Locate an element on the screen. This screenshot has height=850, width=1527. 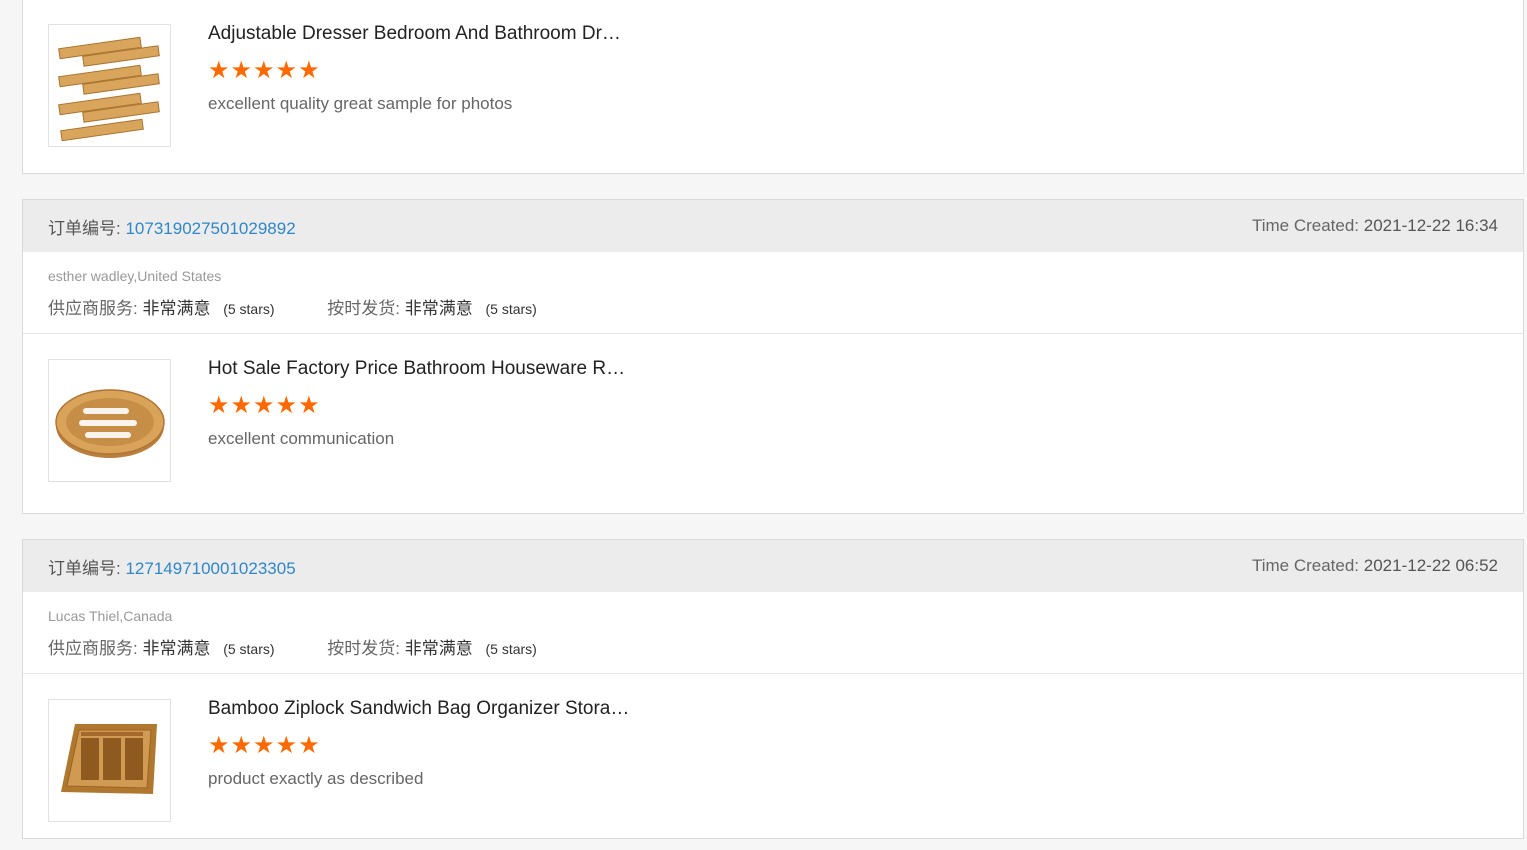
order-number-link: 127149710001023305 is located at coordinates (210, 568).